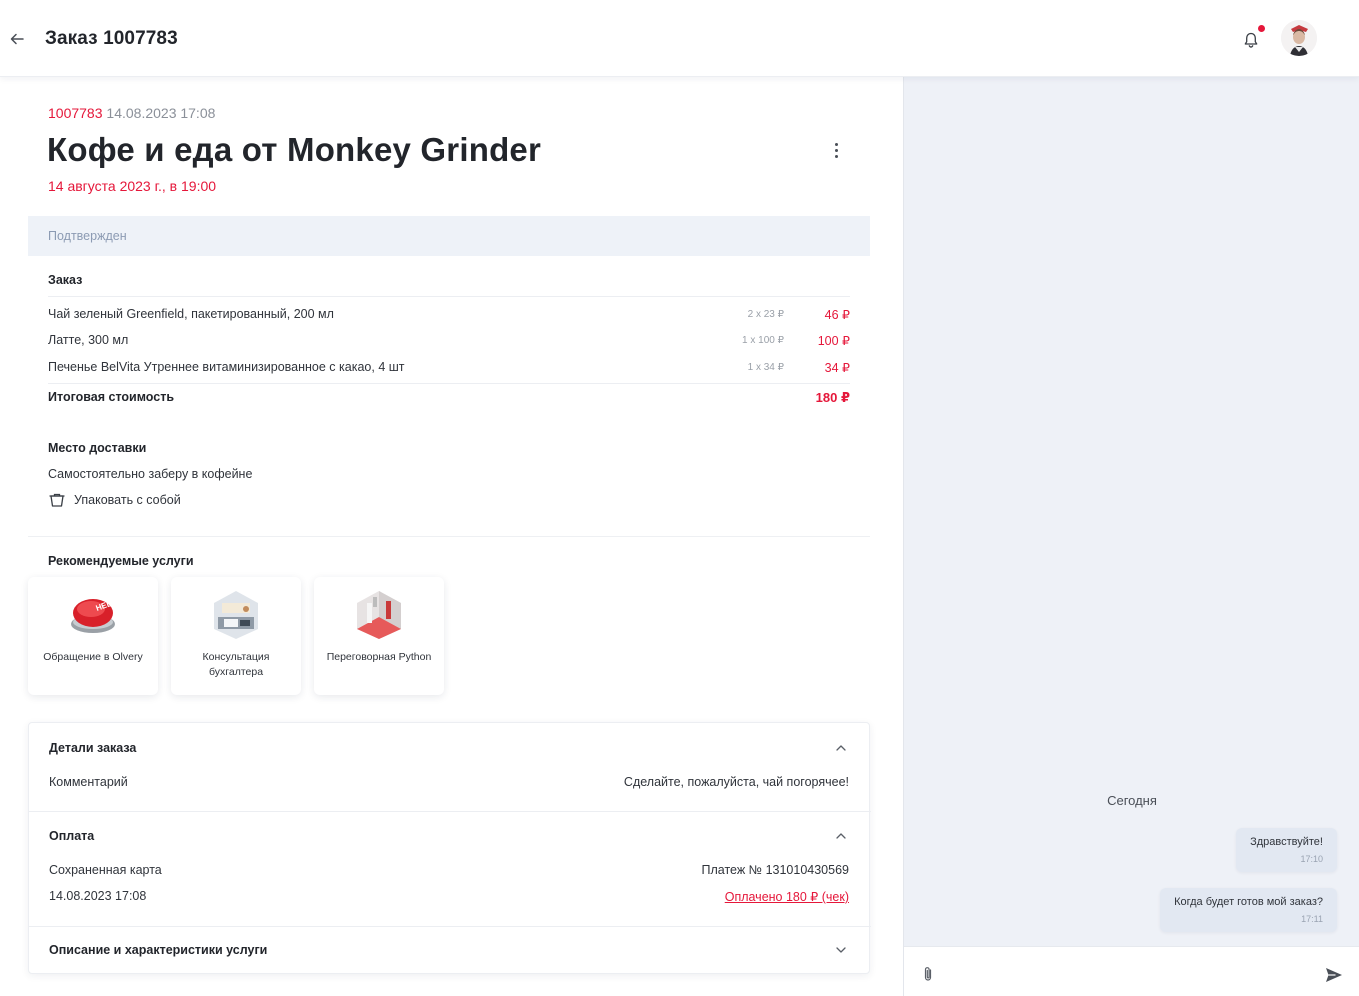 The height and width of the screenshot is (996, 1359). Describe the element at coordinates (97, 448) in the screenshot. I see `delivery-title: Место доставки` at that location.